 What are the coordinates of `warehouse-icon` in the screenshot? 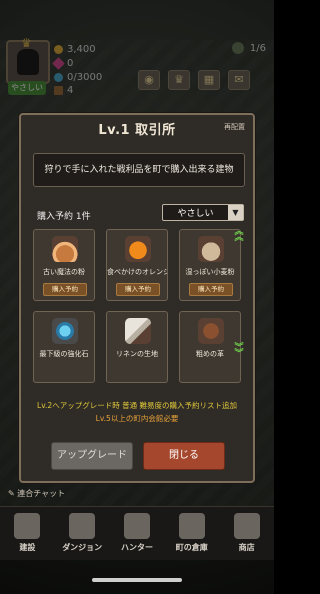 It's located at (191, 526).